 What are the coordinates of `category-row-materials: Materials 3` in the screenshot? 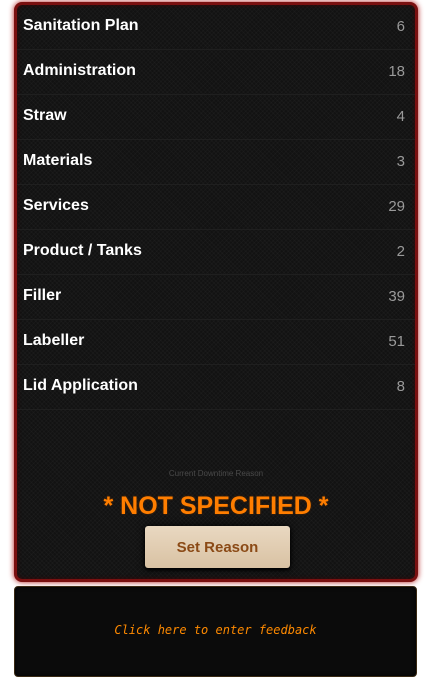 It's located at (216, 162).